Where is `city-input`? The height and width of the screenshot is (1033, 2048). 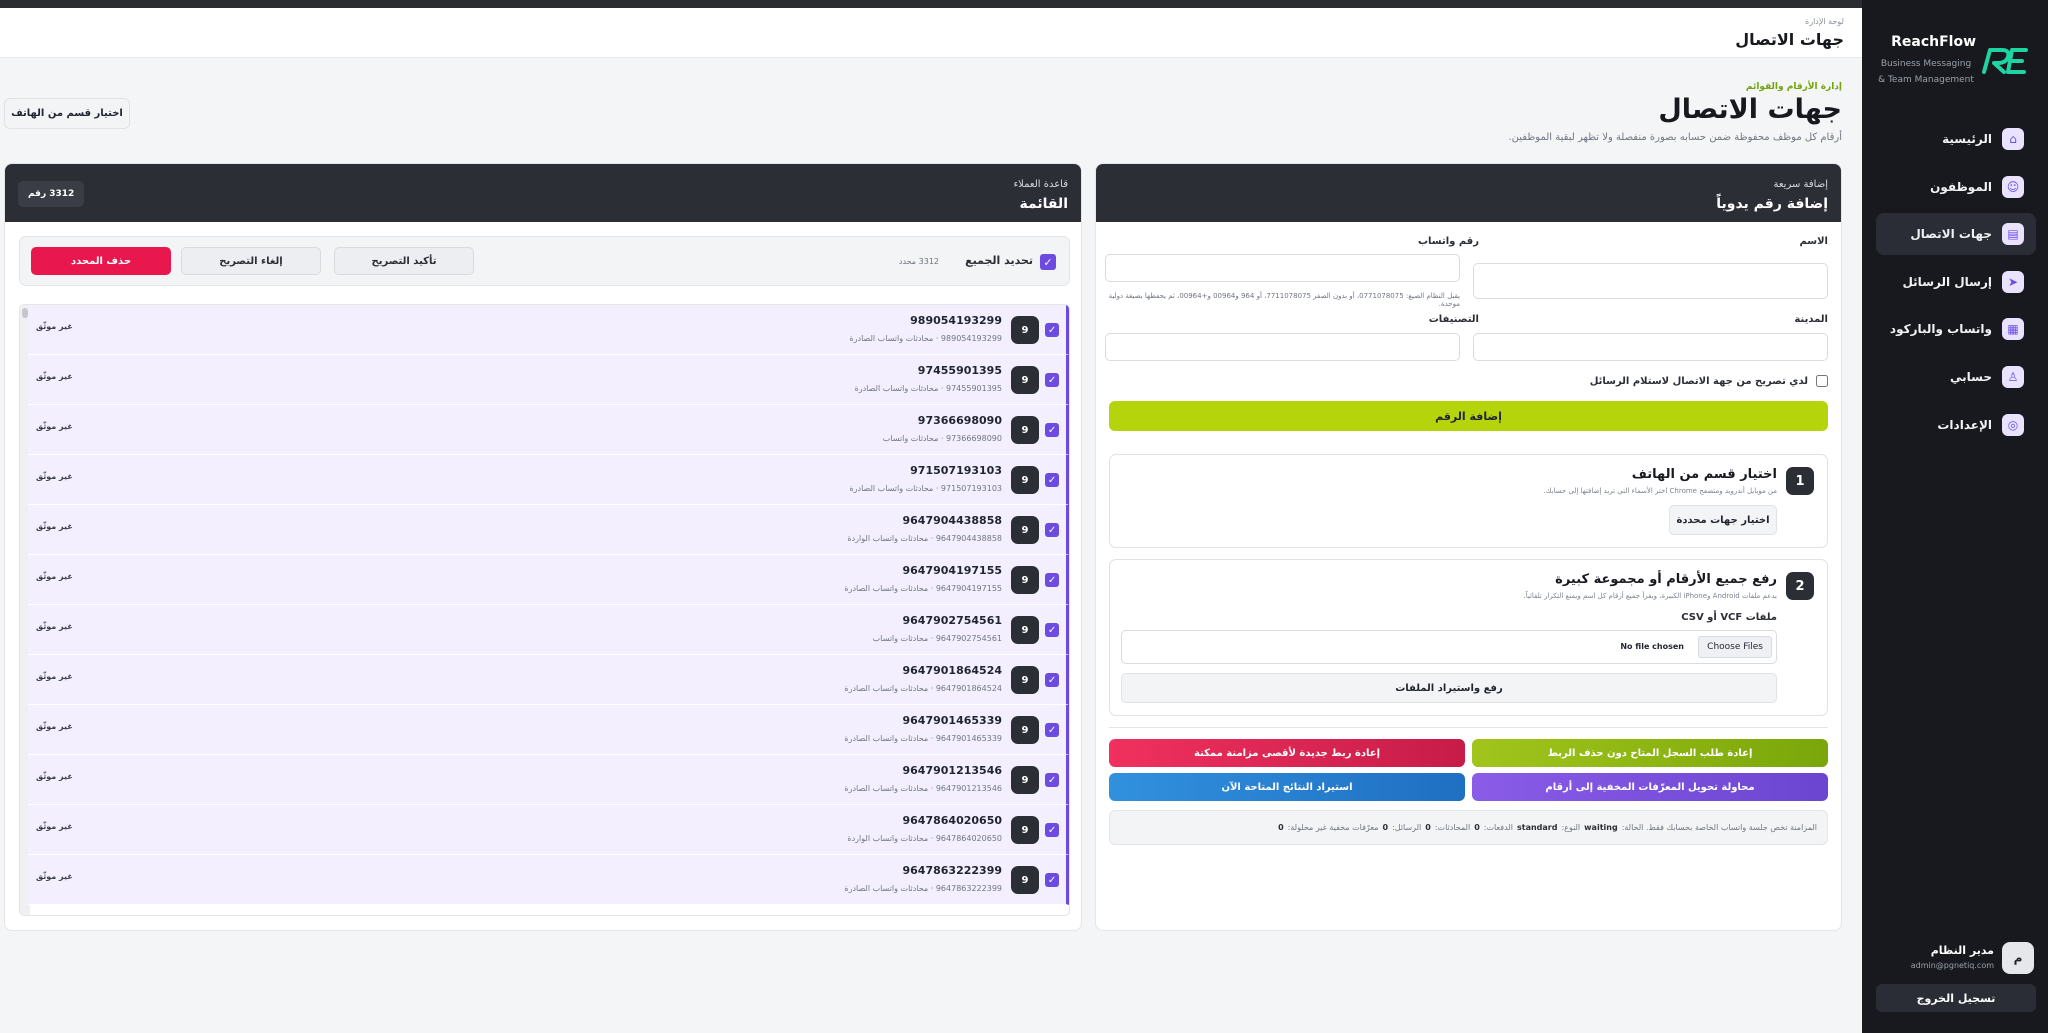 city-input is located at coordinates (1650, 347).